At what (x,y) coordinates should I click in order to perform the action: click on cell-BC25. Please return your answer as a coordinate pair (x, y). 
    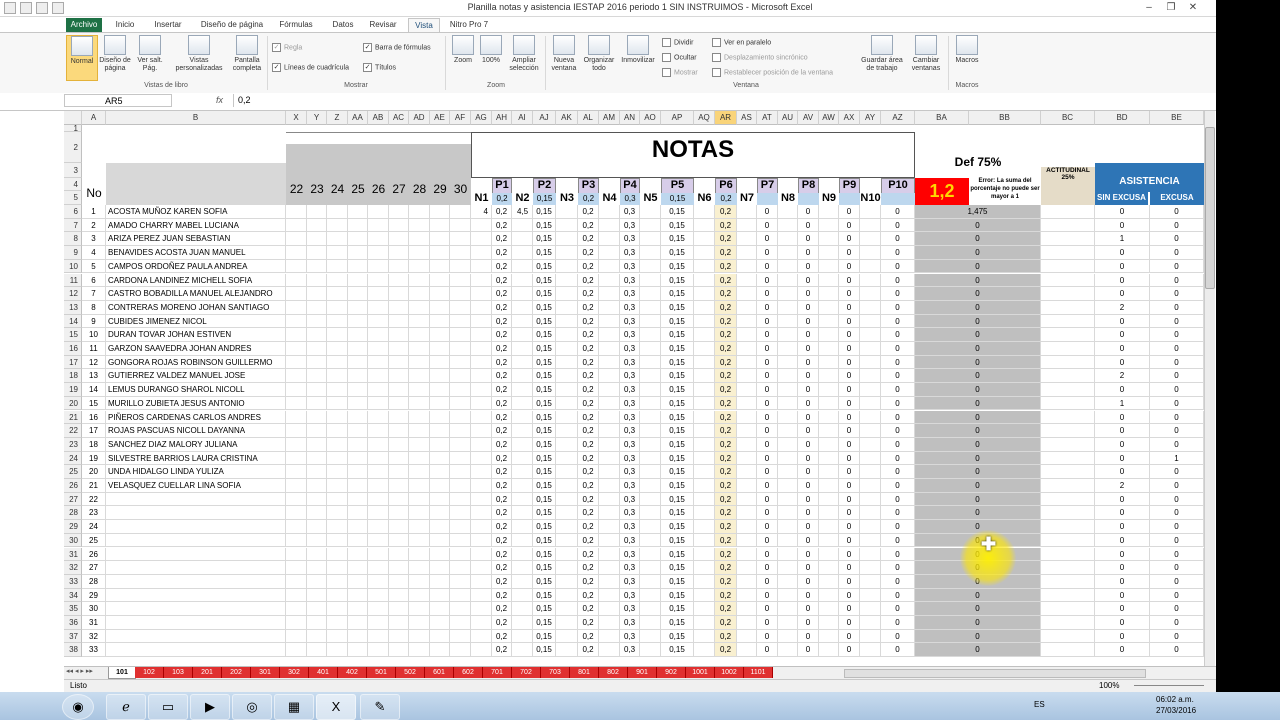
    Looking at the image, I should click on (1068, 472).